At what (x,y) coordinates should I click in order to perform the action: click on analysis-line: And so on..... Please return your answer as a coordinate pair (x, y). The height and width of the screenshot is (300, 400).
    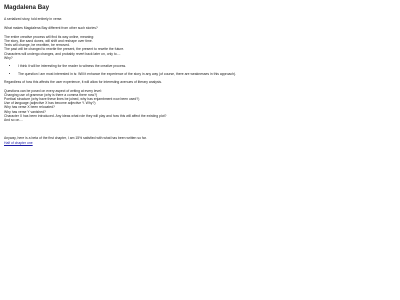
    Looking at the image, I should click on (14, 120).